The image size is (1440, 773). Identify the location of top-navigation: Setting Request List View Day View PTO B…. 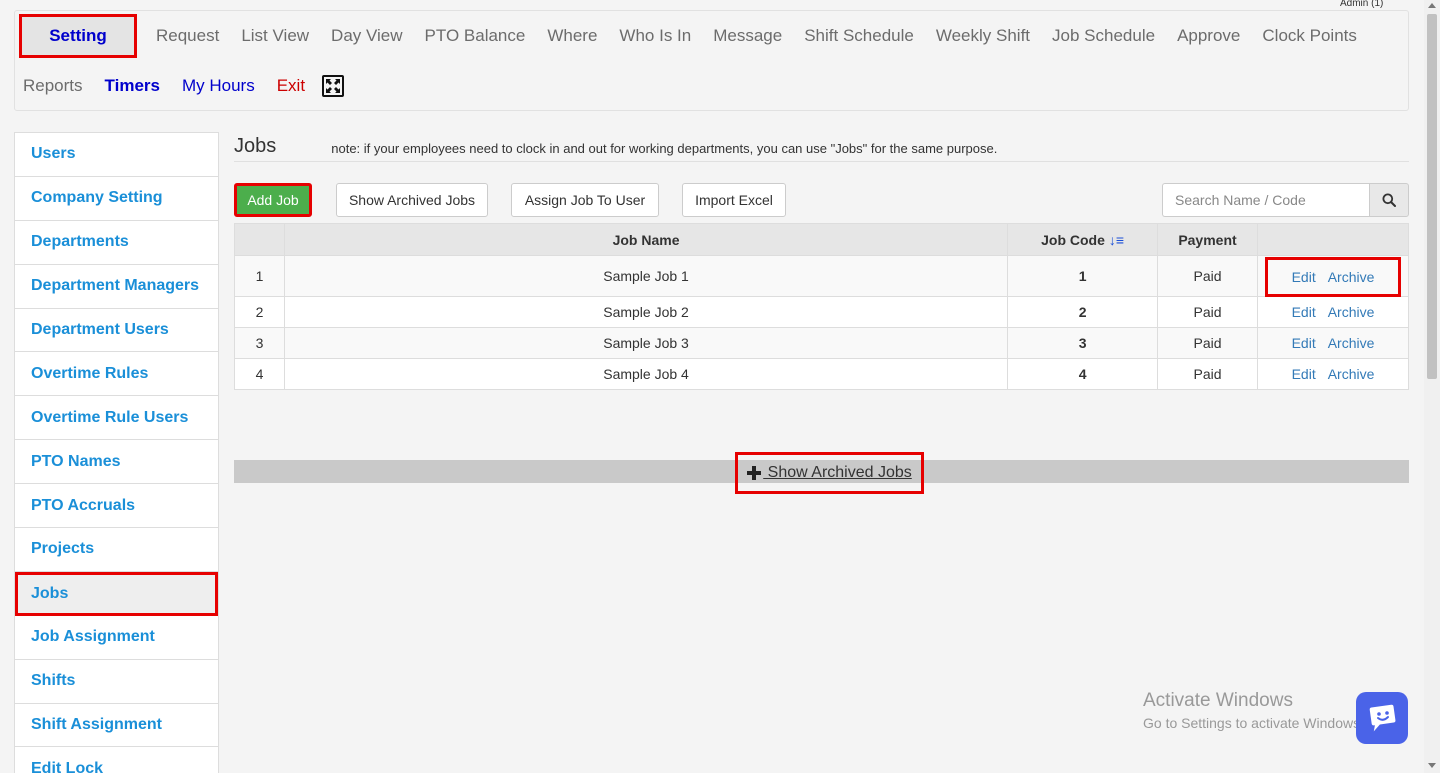
(711, 60).